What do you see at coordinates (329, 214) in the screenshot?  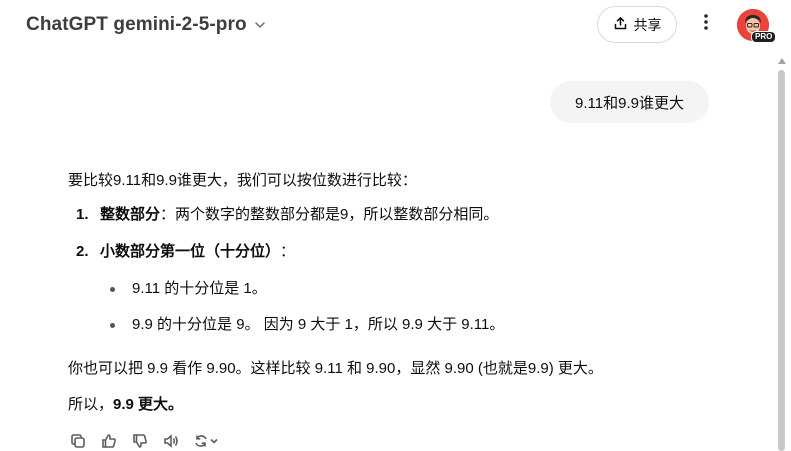 I see `step-text: ：两个数字的整数部分都是9，所以整数部分相同。` at bounding box center [329, 214].